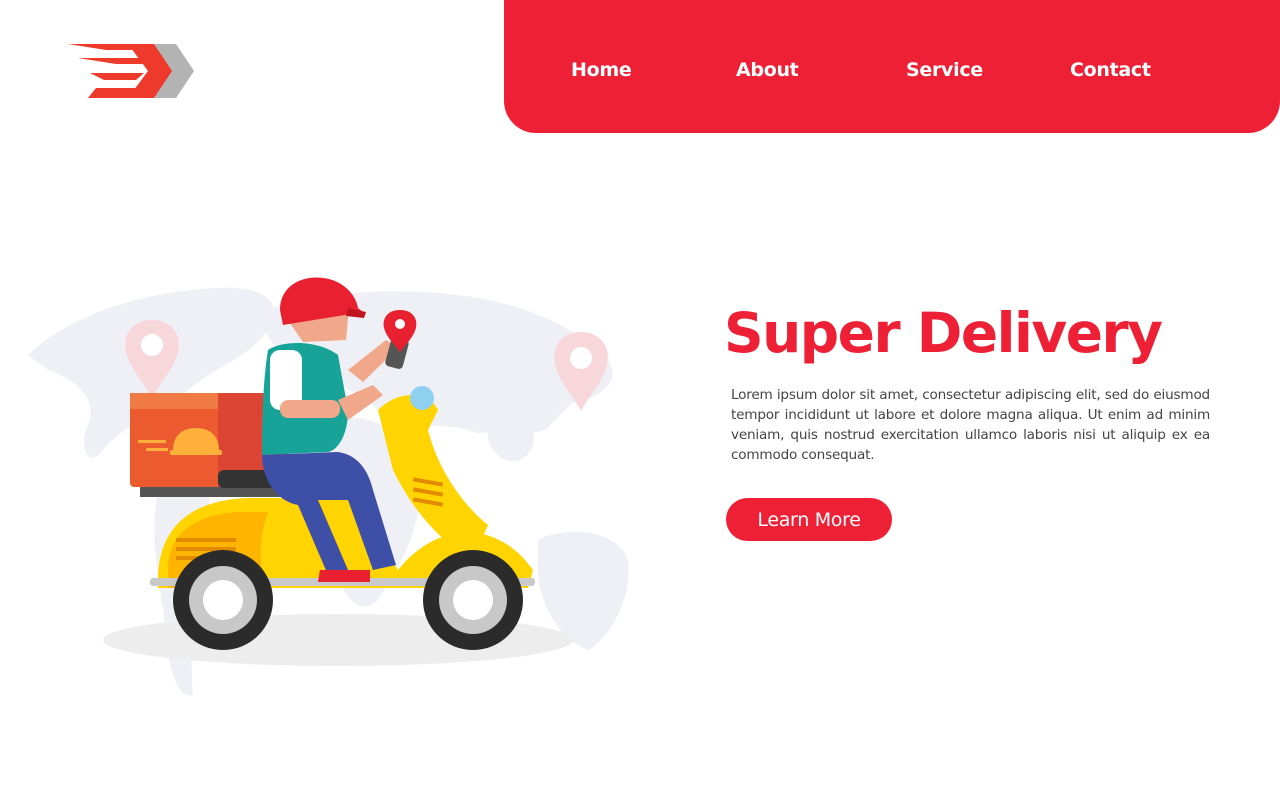 The width and height of the screenshot is (1280, 800). I want to click on learn-more-button: Learn More, so click(809, 519).